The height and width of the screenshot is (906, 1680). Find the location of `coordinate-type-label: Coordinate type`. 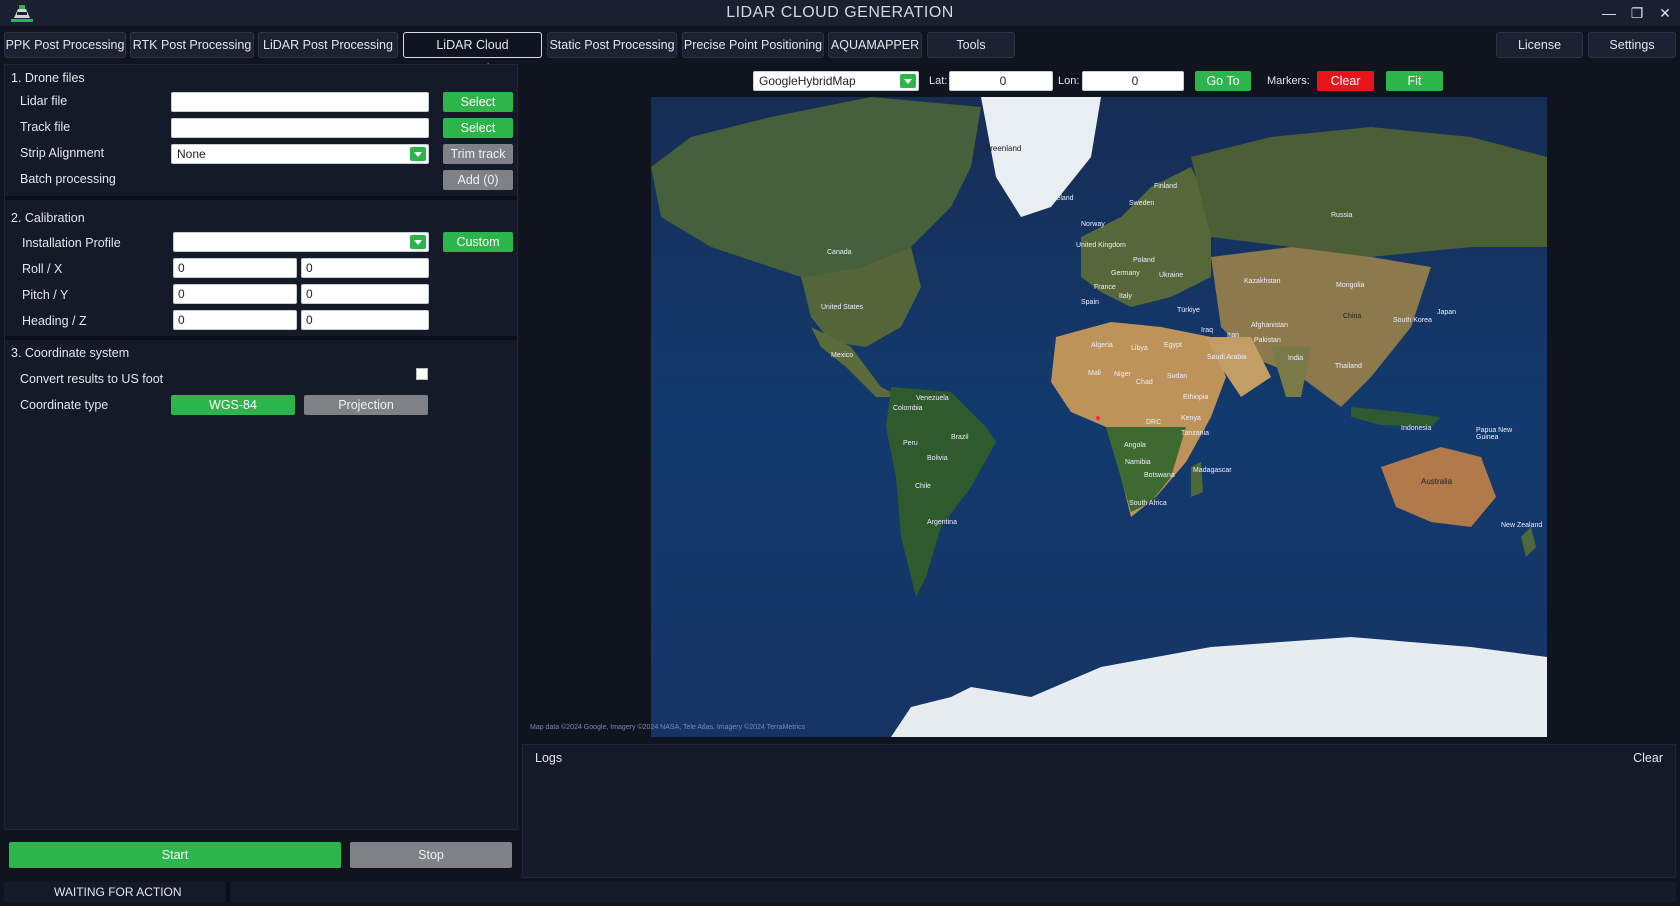

coordinate-type-label: Coordinate type is located at coordinates (64, 405).